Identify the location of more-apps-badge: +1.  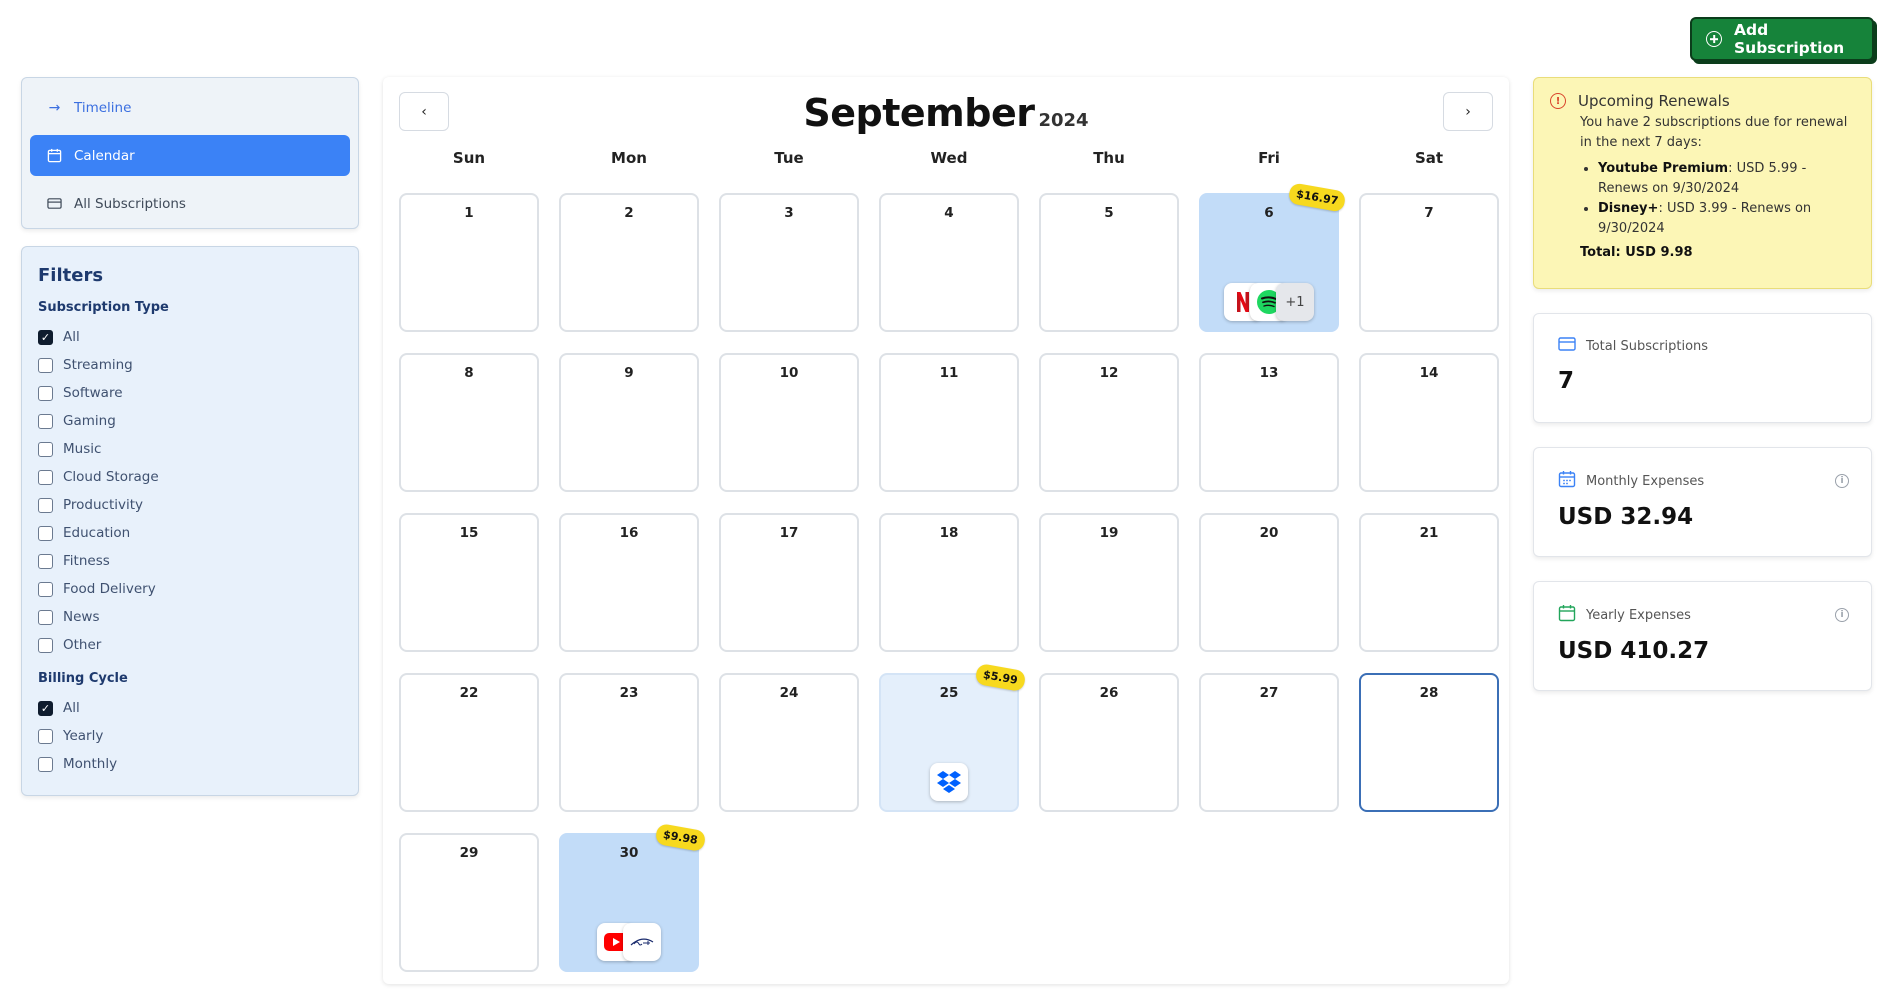
(1295, 302).